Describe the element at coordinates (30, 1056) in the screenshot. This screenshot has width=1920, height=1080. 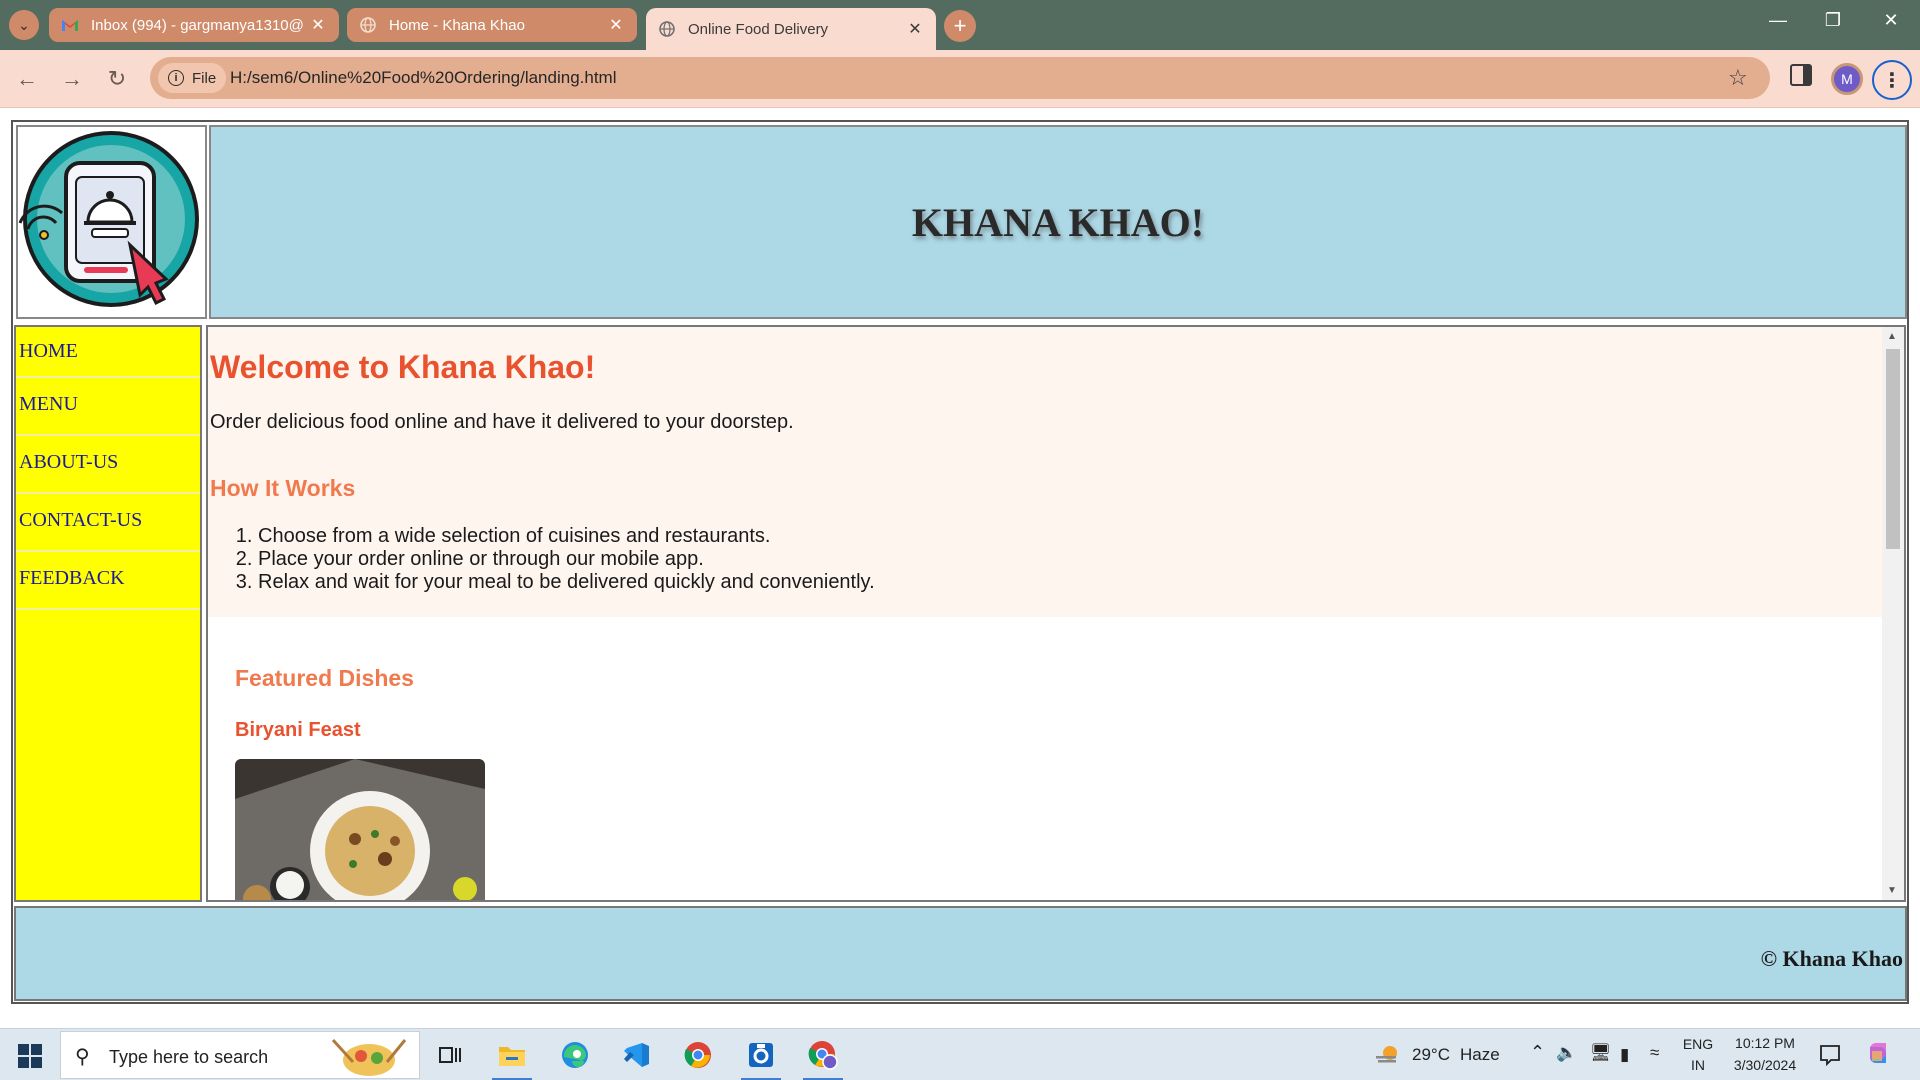
I see `windows-start-icon` at that location.